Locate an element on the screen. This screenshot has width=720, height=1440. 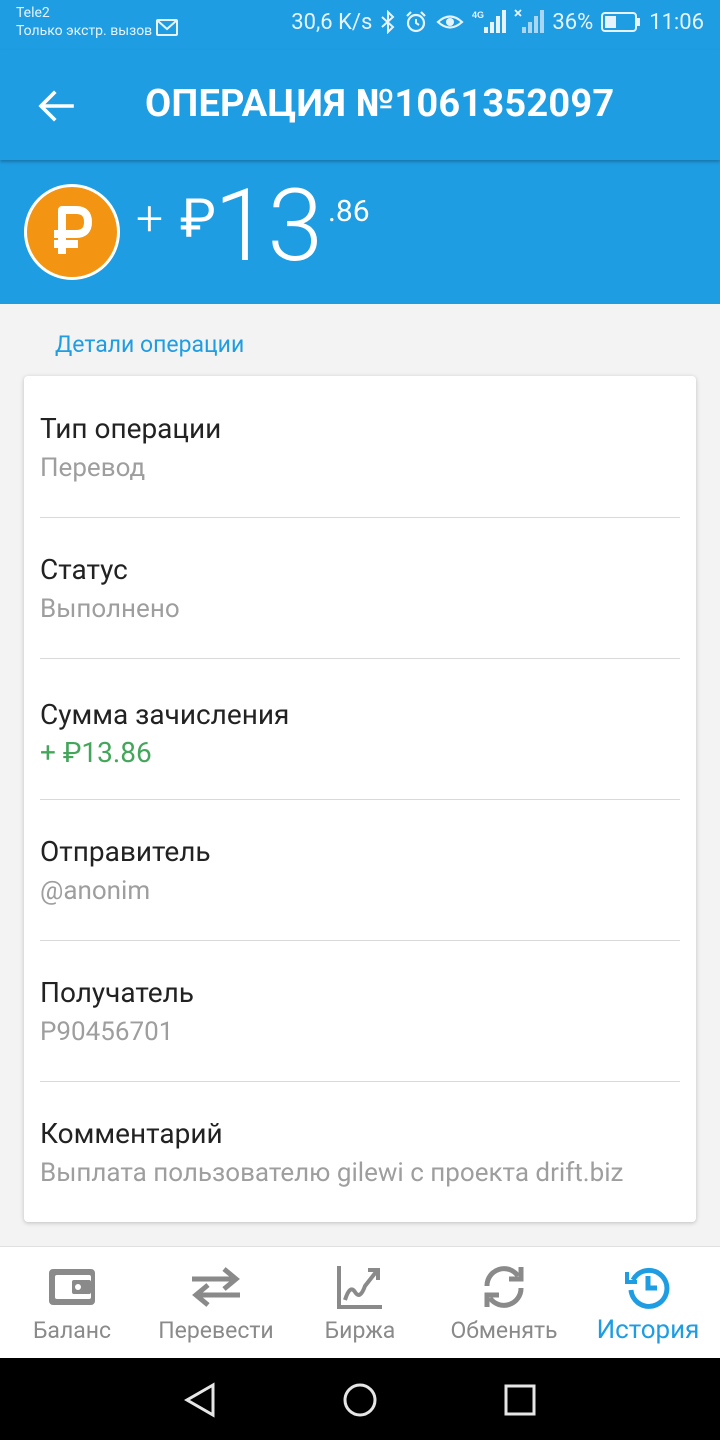
system-nav-bar is located at coordinates (360, 1399).